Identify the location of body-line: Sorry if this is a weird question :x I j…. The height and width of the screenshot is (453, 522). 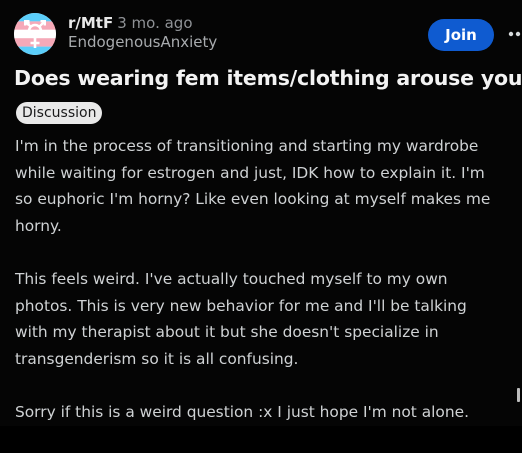
(242, 412).